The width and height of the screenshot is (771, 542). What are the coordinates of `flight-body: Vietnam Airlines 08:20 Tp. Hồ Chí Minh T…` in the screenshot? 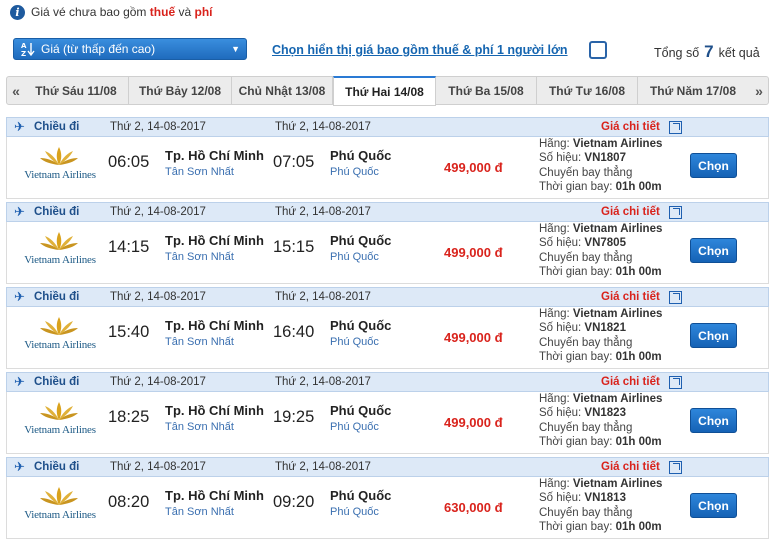 It's located at (387, 508).